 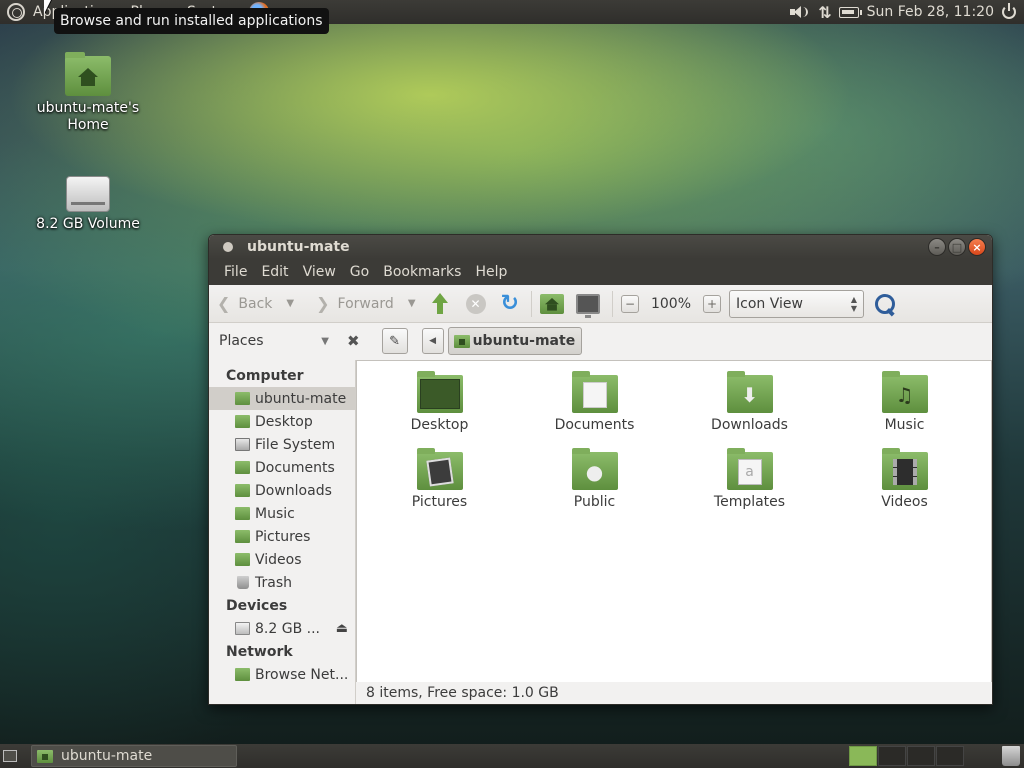 I want to click on taskbar-window-button: ubuntu-mate, so click(x=134, y=756).